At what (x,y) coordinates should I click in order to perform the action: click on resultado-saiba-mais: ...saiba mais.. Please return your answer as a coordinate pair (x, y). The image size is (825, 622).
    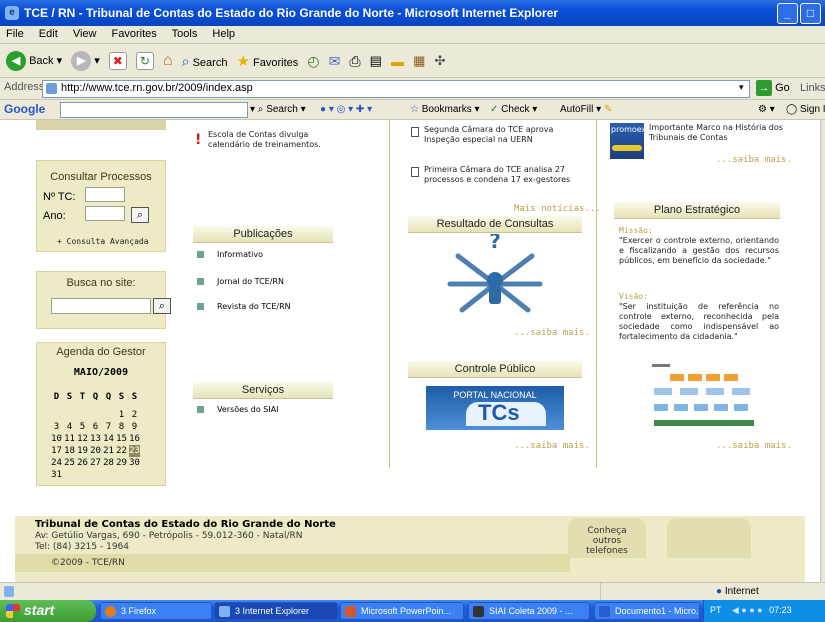
    Looking at the image, I should click on (552, 333).